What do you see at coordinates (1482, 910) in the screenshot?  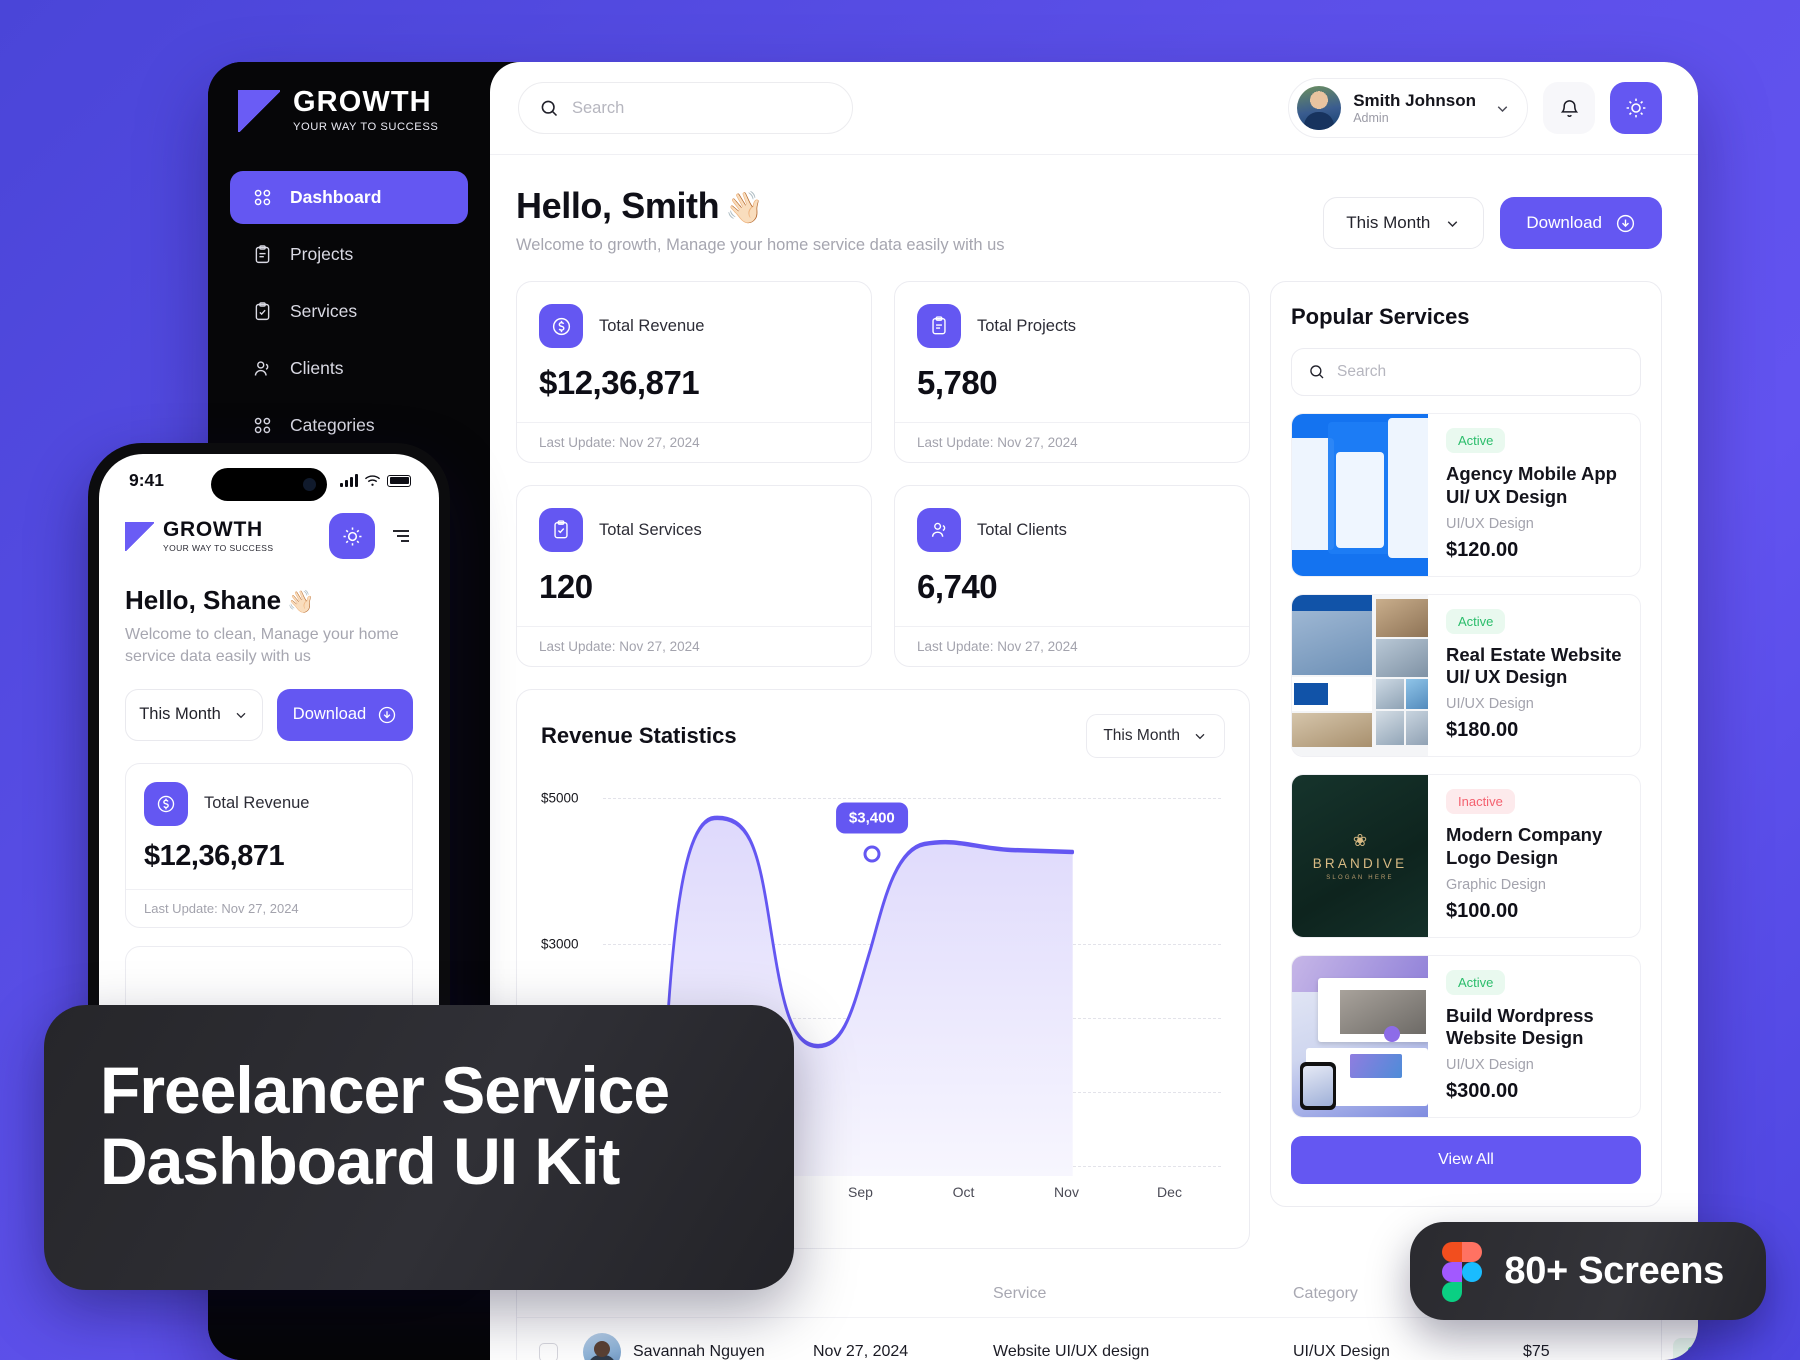 I see `service-price: $100.00` at bounding box center [1482, 910].